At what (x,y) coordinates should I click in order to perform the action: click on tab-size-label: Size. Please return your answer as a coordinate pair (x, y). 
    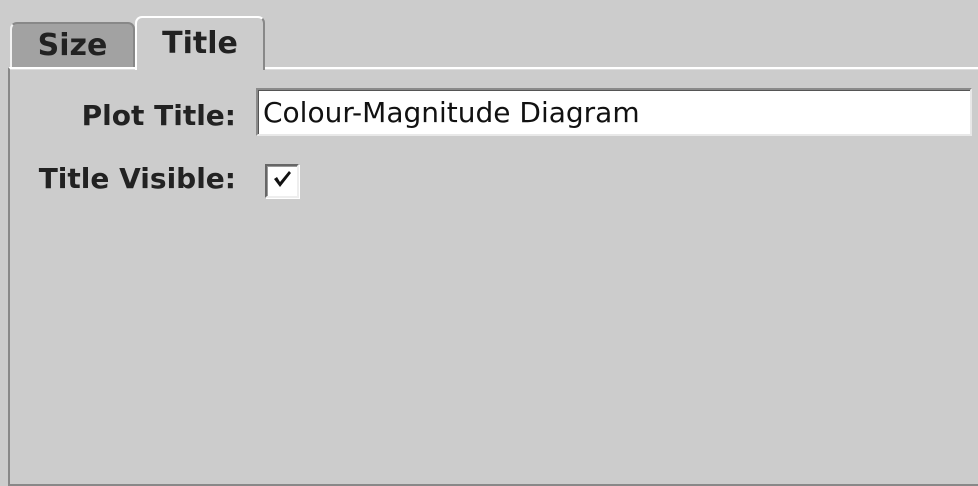
    Looking at the image, I should click on (72, 45).